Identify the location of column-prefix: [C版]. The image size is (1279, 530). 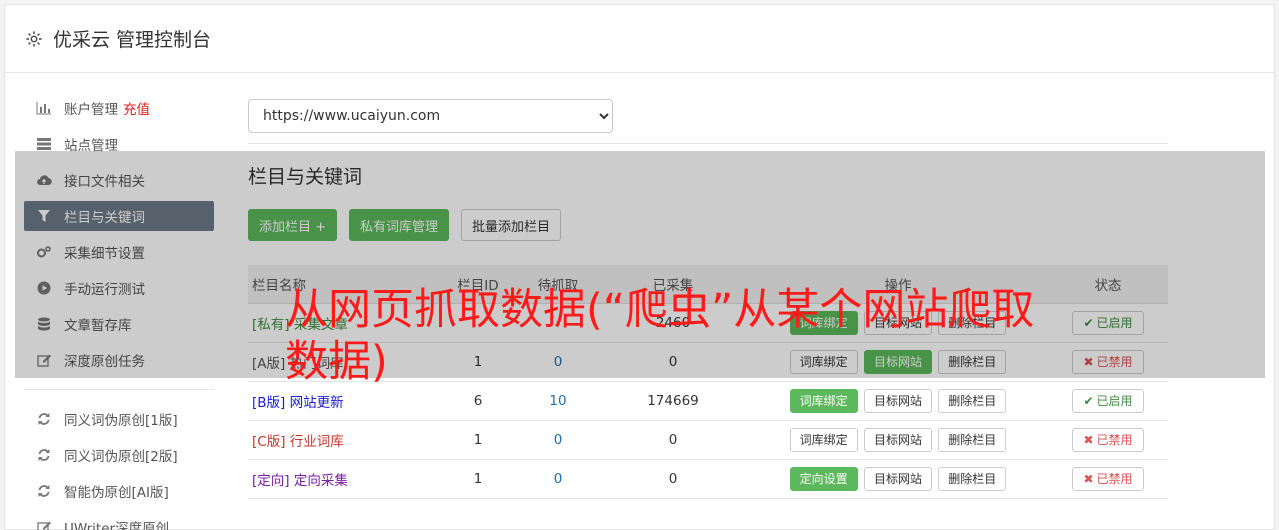
(269, 441).